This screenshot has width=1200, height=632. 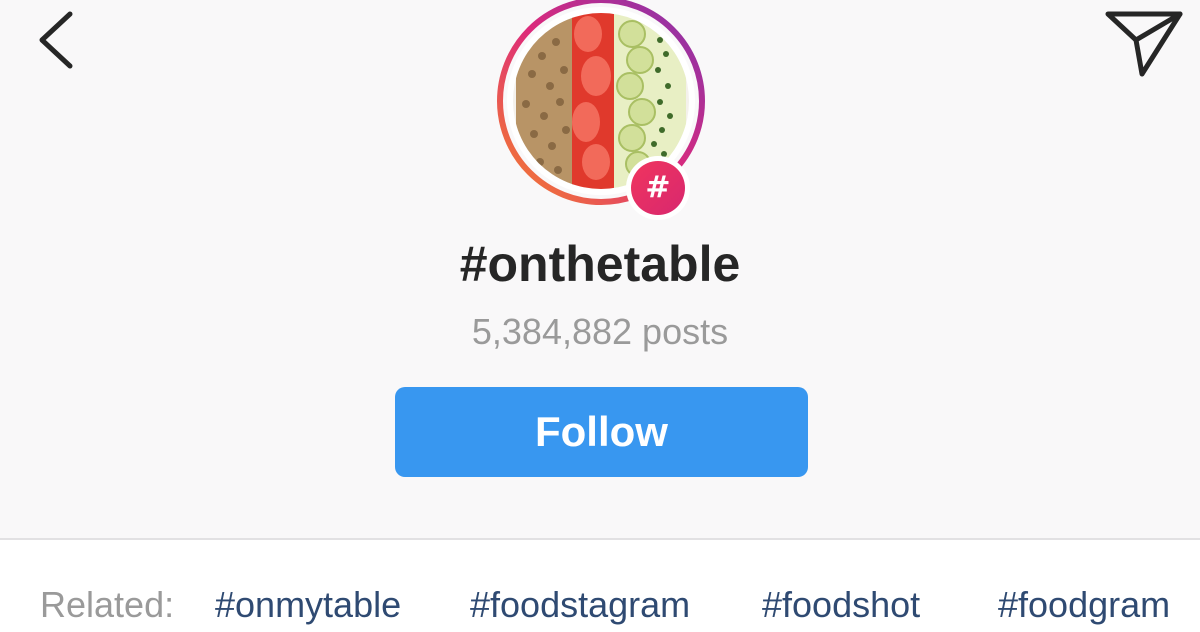 What do you see at coordinates (600, 264) in the screenshot?
I see `hashtag-title: #onthetable` at bounding box center [600, 264].